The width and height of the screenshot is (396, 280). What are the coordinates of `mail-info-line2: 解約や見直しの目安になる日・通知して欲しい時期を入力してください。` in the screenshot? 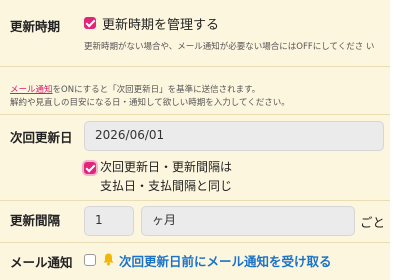 It's located at (150, 103).